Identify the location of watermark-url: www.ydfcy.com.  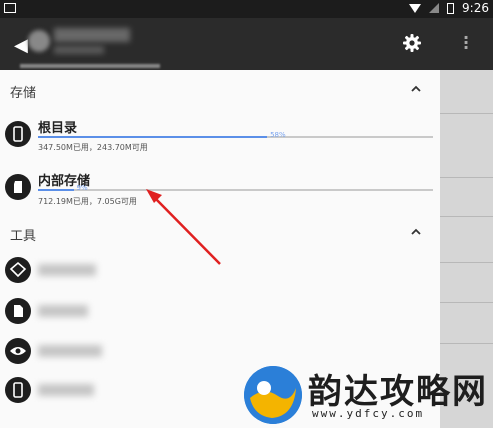
(368, 413).